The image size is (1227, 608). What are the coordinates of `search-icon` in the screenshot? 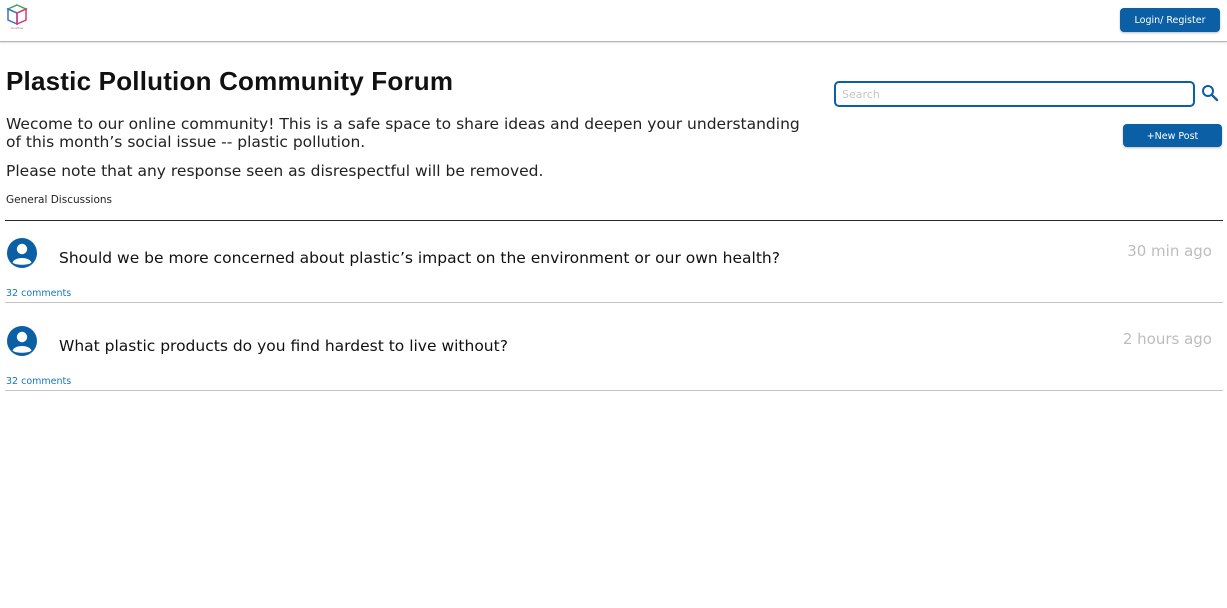 It's located at (1210, 93).